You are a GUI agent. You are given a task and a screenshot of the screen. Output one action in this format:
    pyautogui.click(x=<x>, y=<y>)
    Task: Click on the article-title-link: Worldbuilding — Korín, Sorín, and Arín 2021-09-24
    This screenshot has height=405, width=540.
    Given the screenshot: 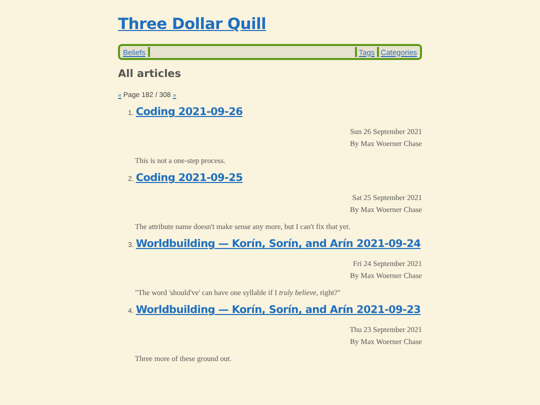 What is the action you would take?
    pyautogui.click(x=278, y=244)
    